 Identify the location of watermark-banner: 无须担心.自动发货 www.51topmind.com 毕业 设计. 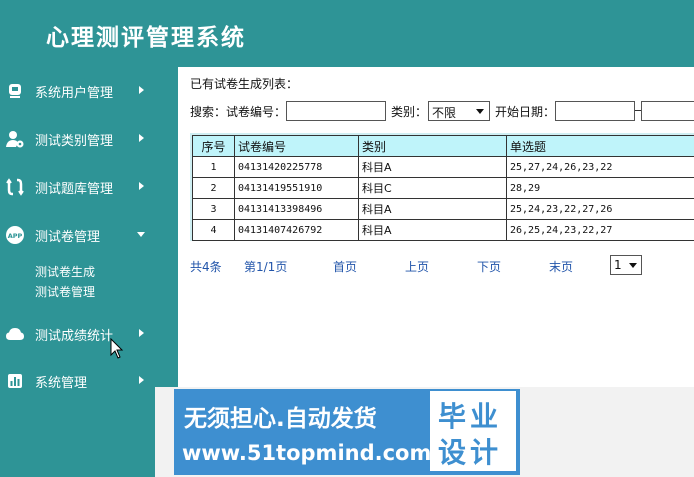
(347, 432).